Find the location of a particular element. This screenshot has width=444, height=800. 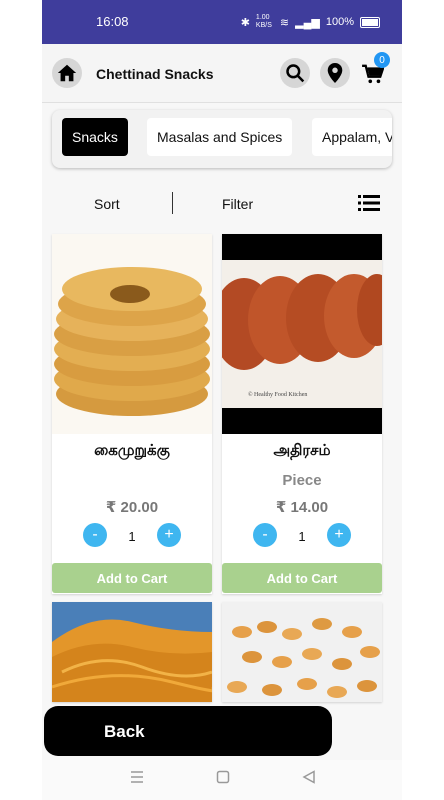

boondi-illustration is located at coordinates (302, 652).